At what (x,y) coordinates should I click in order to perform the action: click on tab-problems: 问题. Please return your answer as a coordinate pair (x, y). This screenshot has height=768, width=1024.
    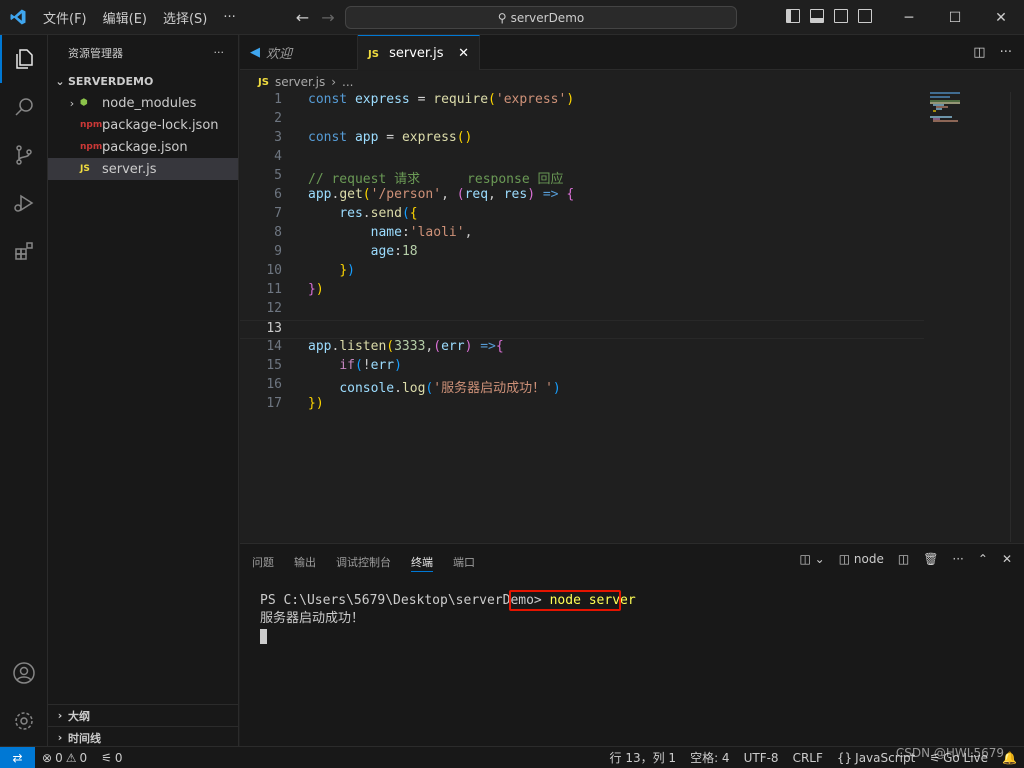
    Looking at the image, I should click on (263, 561).